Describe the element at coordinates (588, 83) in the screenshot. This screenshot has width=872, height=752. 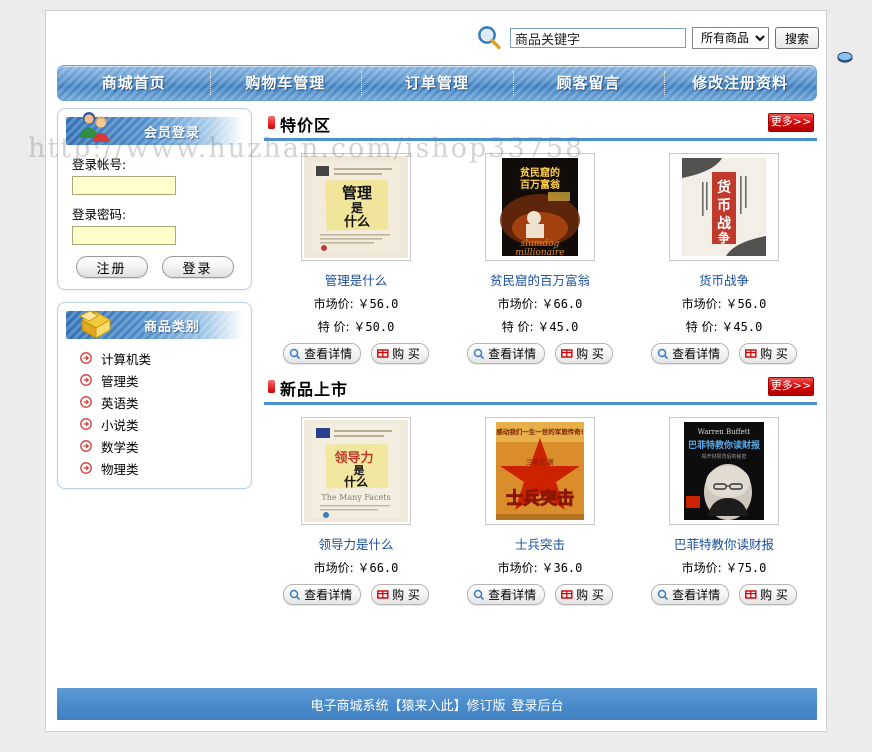
I see `nav-item-messages: 顾客留言` at that location.